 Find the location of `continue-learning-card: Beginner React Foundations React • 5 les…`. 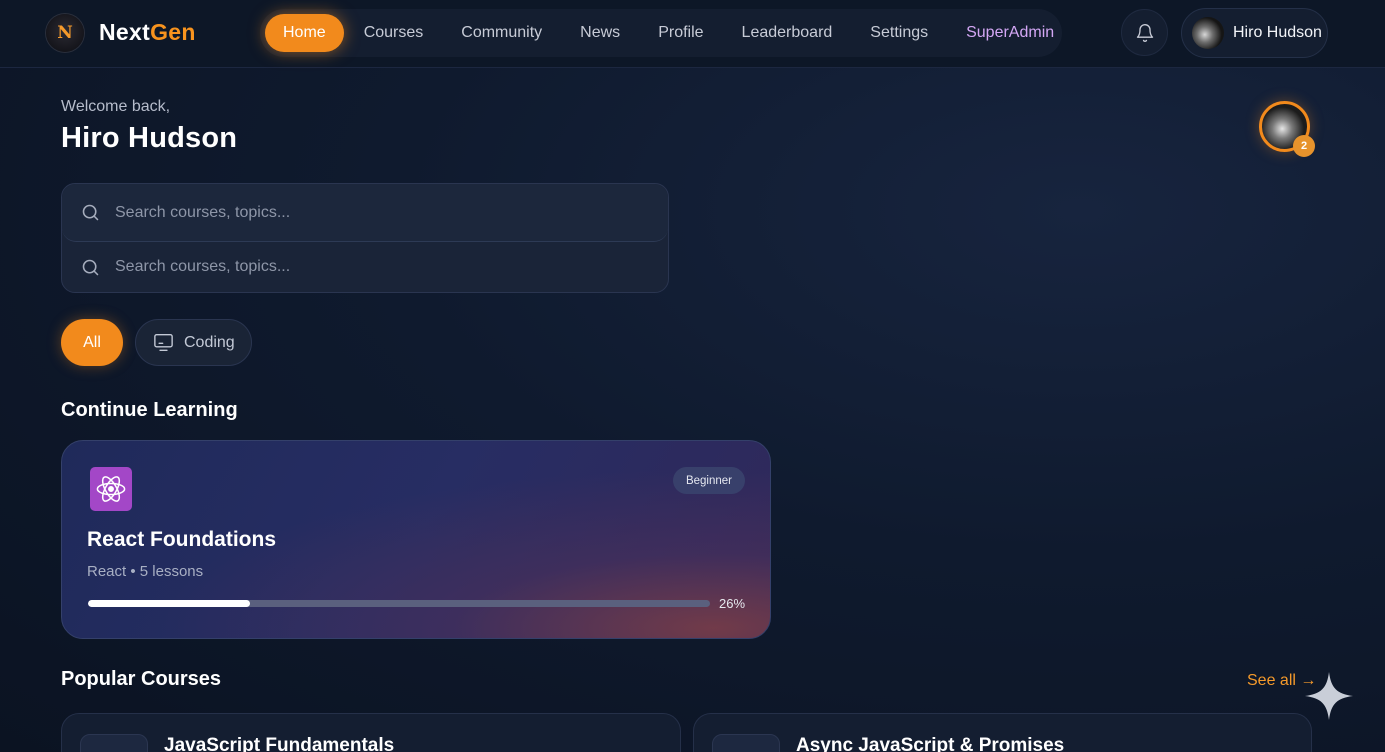

continue-learning-card: Beginner React Foundations React • 5 les… is located at coordinates (416, 539).